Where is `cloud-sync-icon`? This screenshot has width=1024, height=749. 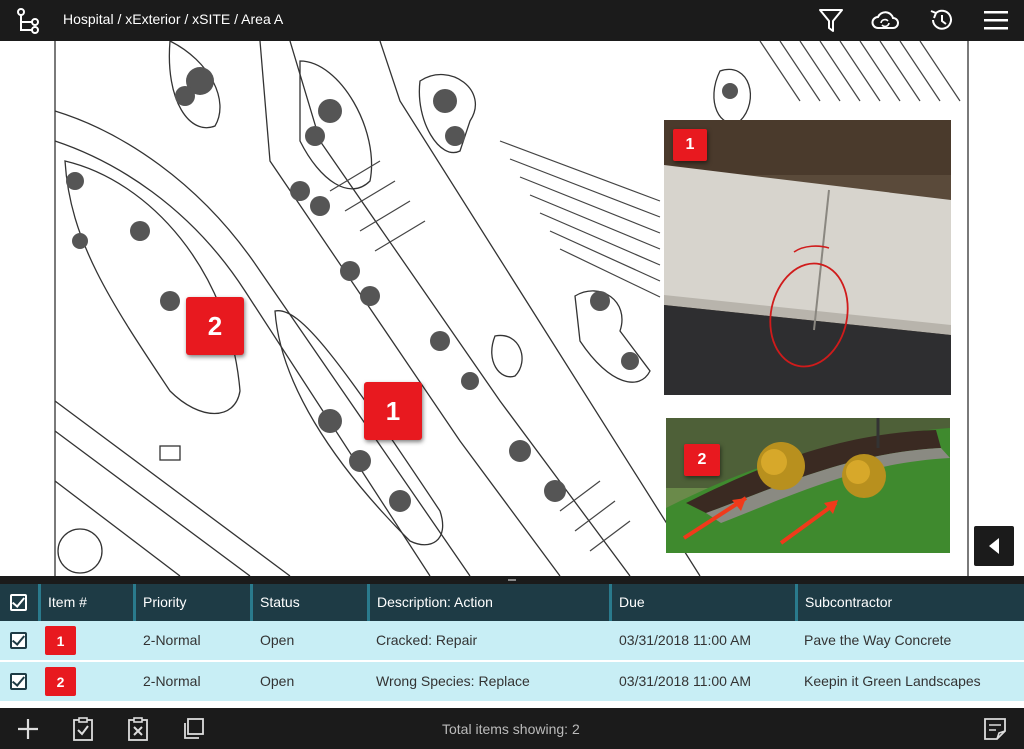
cloud-sync-icon is located at coordinates (885, 20).